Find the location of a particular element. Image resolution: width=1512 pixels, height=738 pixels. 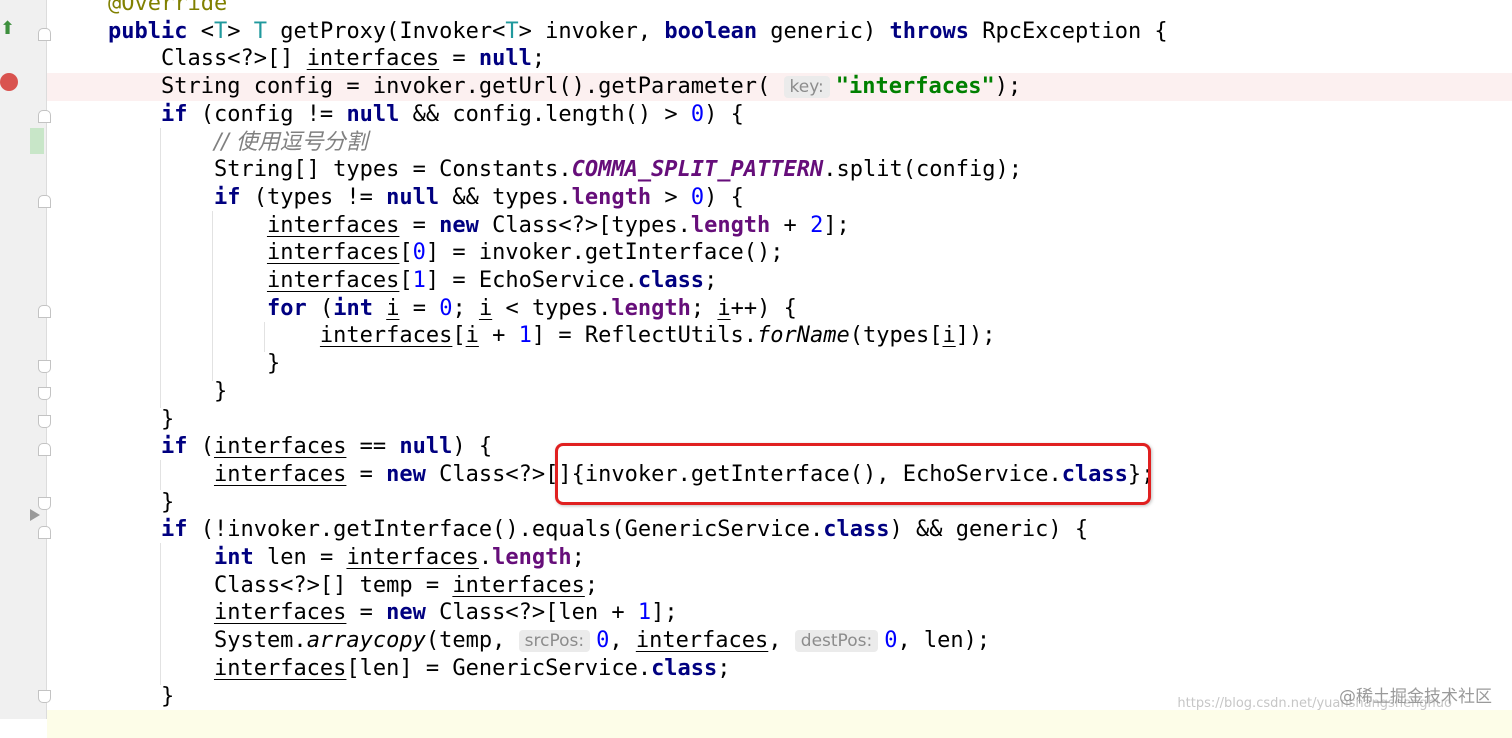

vcs-change-marker is located at coordinates (37, 141).